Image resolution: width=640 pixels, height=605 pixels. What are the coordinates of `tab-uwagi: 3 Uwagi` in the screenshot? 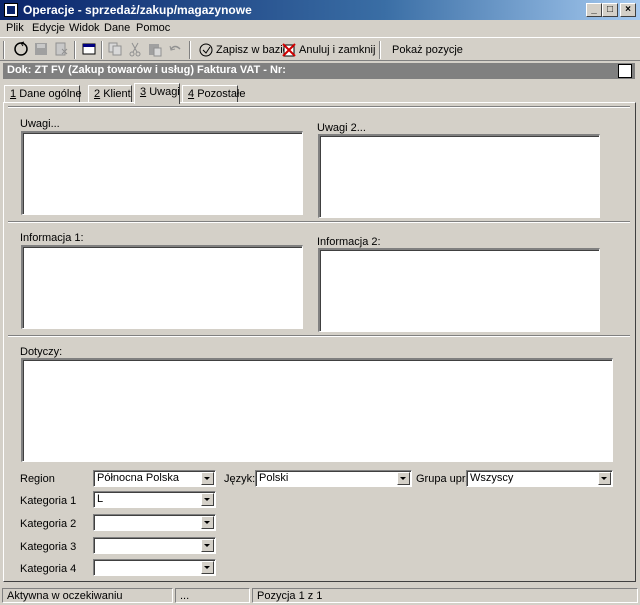 It's located at (157, 93).